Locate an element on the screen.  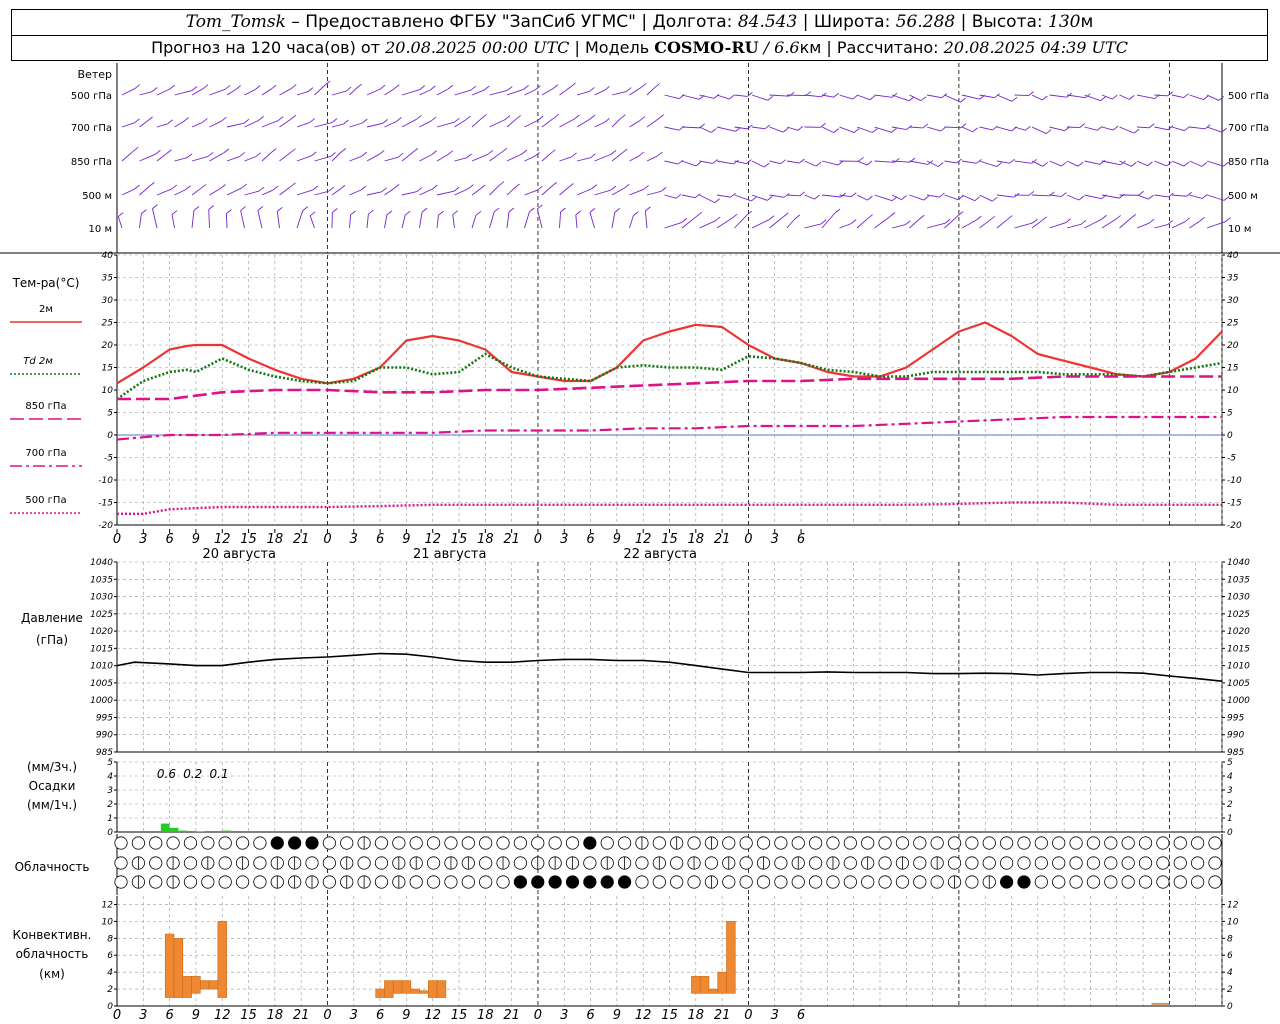
x-tick-label: 0 is located at coordinates (327, 539).